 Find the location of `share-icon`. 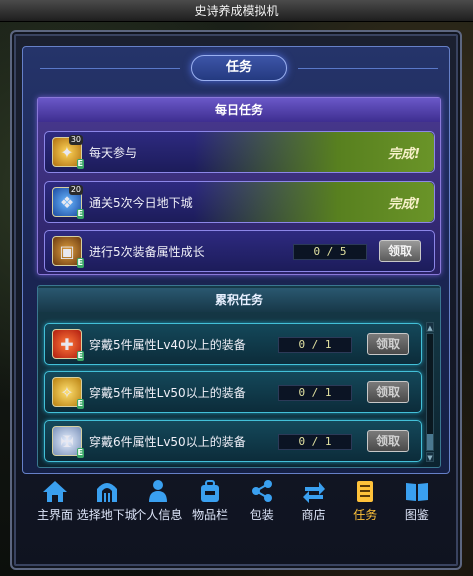

share-icon is located at coordinates (262, 491).